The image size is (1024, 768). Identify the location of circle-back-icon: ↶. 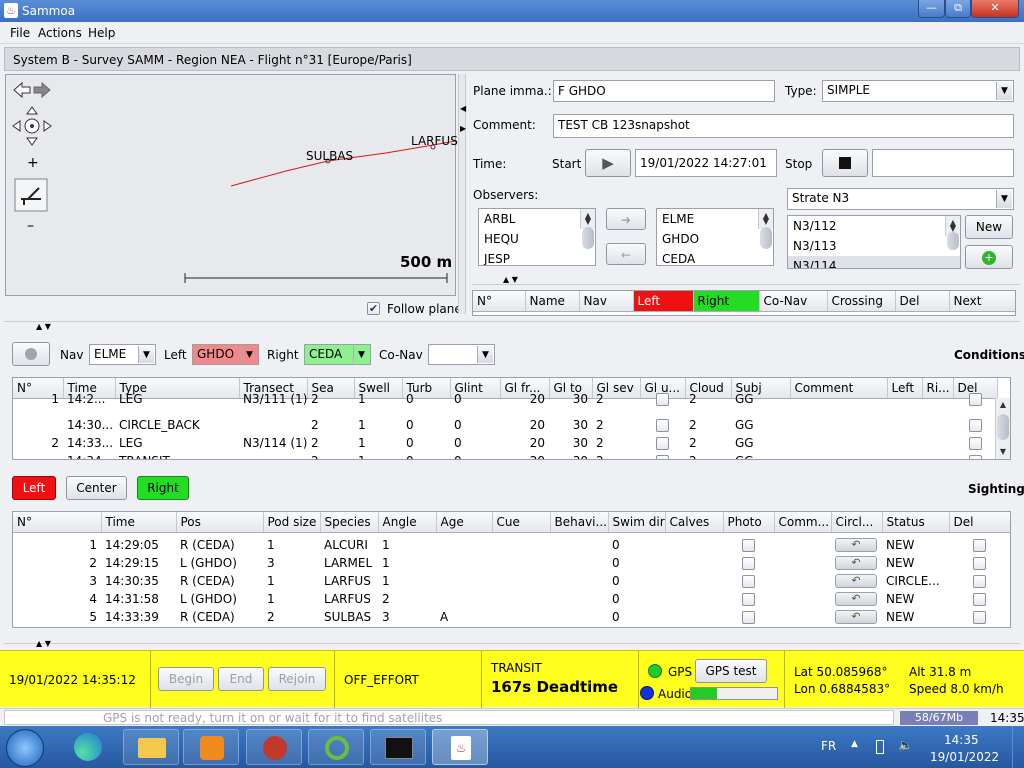
(856, 599).